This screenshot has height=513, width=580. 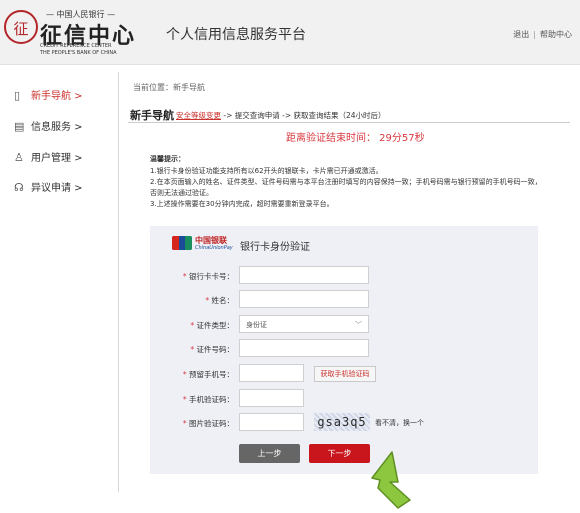 I want to click on pointer-arrow-icon, so click(x=391, y=480).